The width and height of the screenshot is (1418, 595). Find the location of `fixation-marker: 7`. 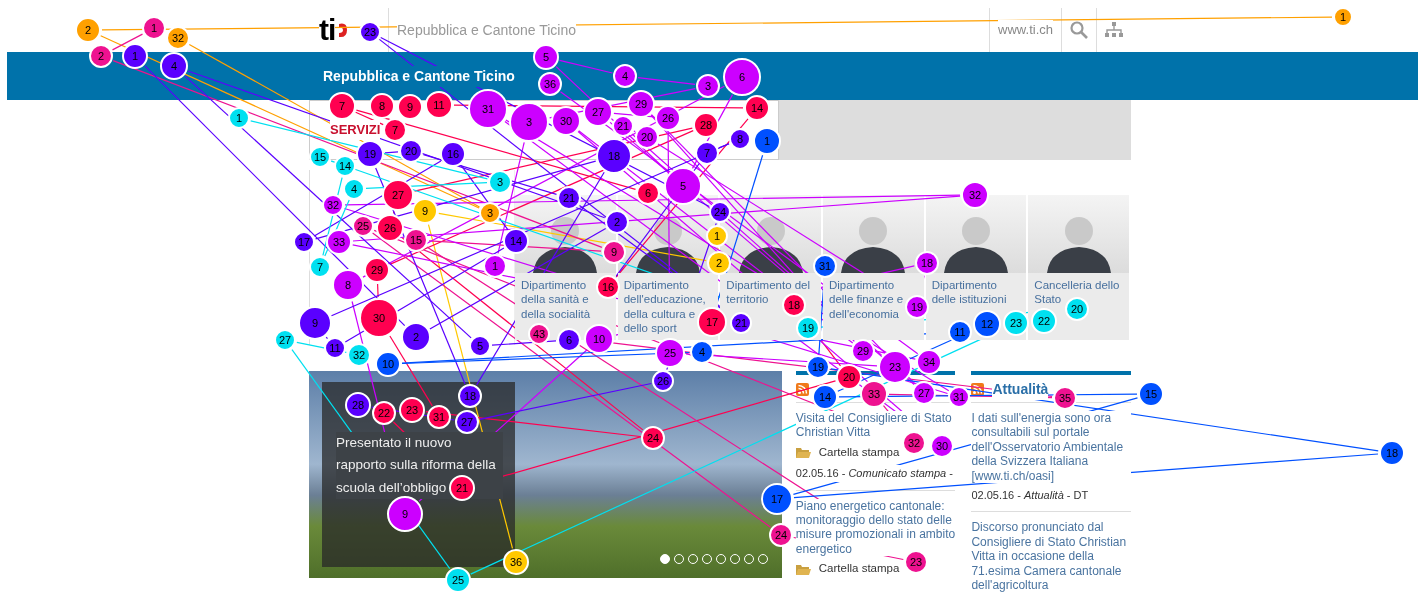

fixation-marker: 7 is located at coordinates (320, 267).